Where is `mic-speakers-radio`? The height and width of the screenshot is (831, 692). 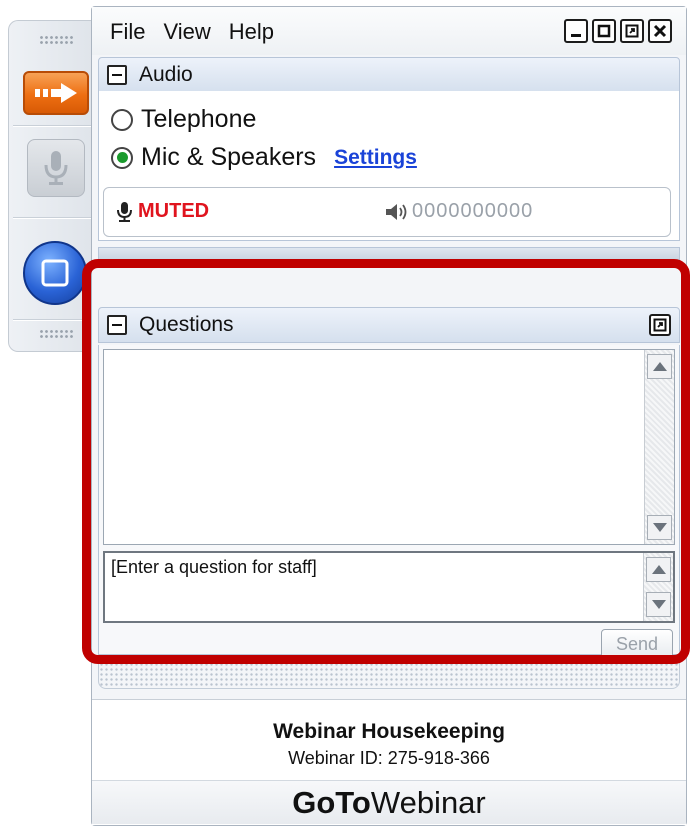
mic-speakers-radio is located at coordinates (122, 157).